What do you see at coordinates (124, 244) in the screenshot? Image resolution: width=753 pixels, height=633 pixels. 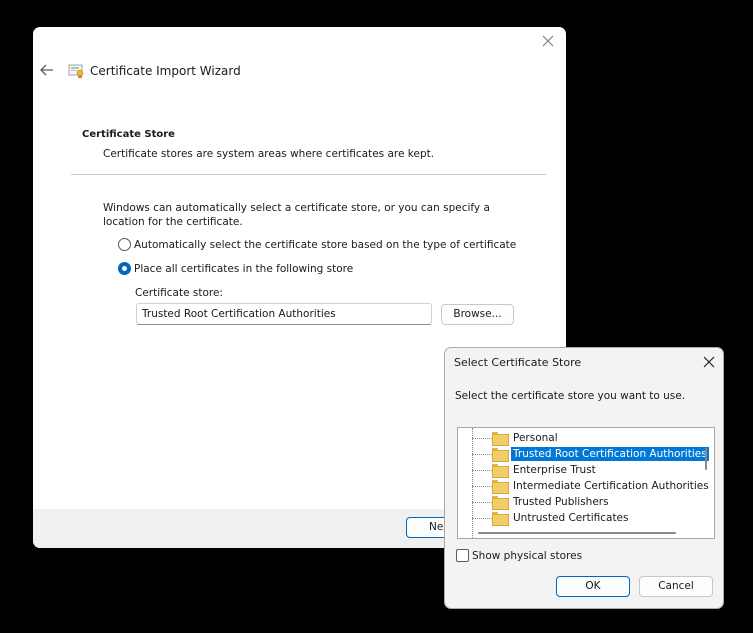 I see `radio-button` at bounding box center [124, 244].